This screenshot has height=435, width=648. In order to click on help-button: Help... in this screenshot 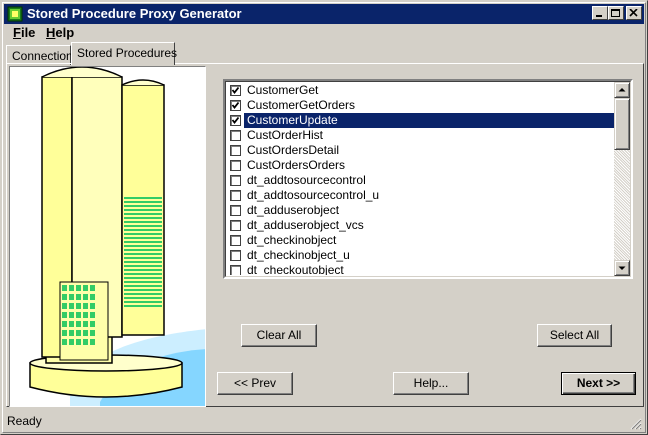, I will do `click(431, 383)`.